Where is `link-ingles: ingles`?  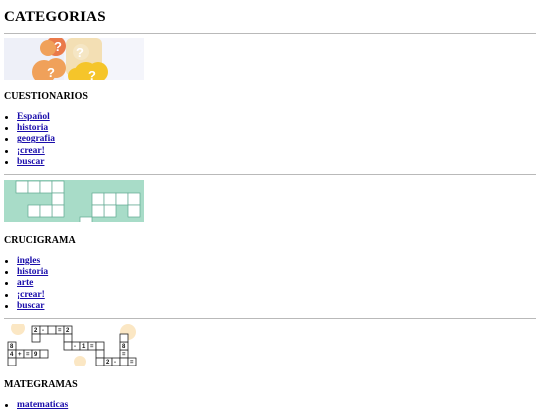 link-ingles: ingles is located at coordinates (28, 261).